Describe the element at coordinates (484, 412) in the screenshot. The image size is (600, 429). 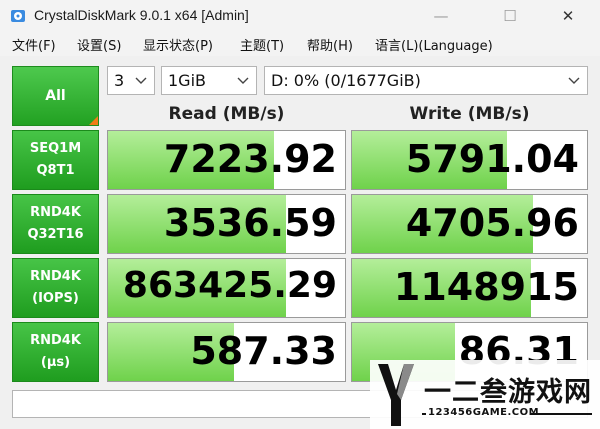
I see `watermark-url: 123456GAME.COM` at that location.